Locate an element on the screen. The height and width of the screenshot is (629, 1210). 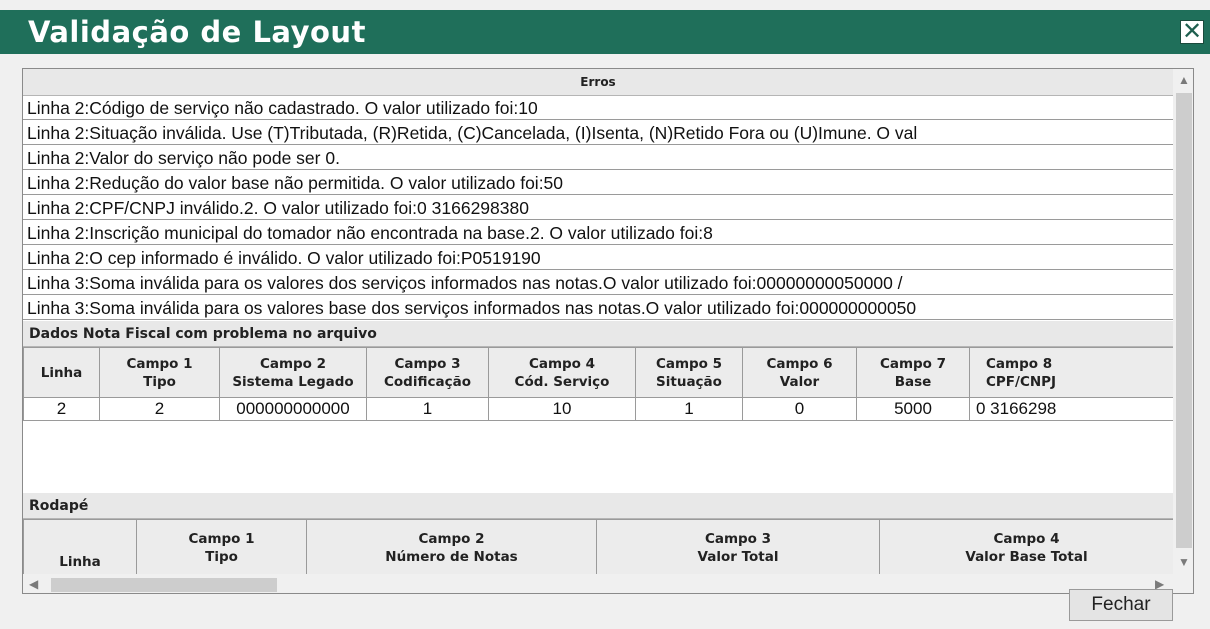
rodape-section-title: Rodapé is located at coordinates (598, 506).